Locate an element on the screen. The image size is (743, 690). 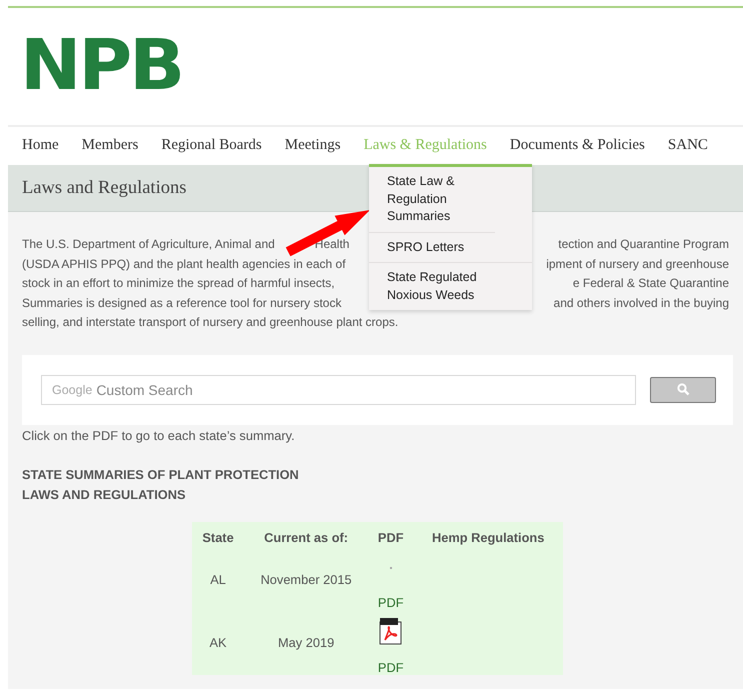
nav-link: Documents & Policies is located at coordinates (577, 145).